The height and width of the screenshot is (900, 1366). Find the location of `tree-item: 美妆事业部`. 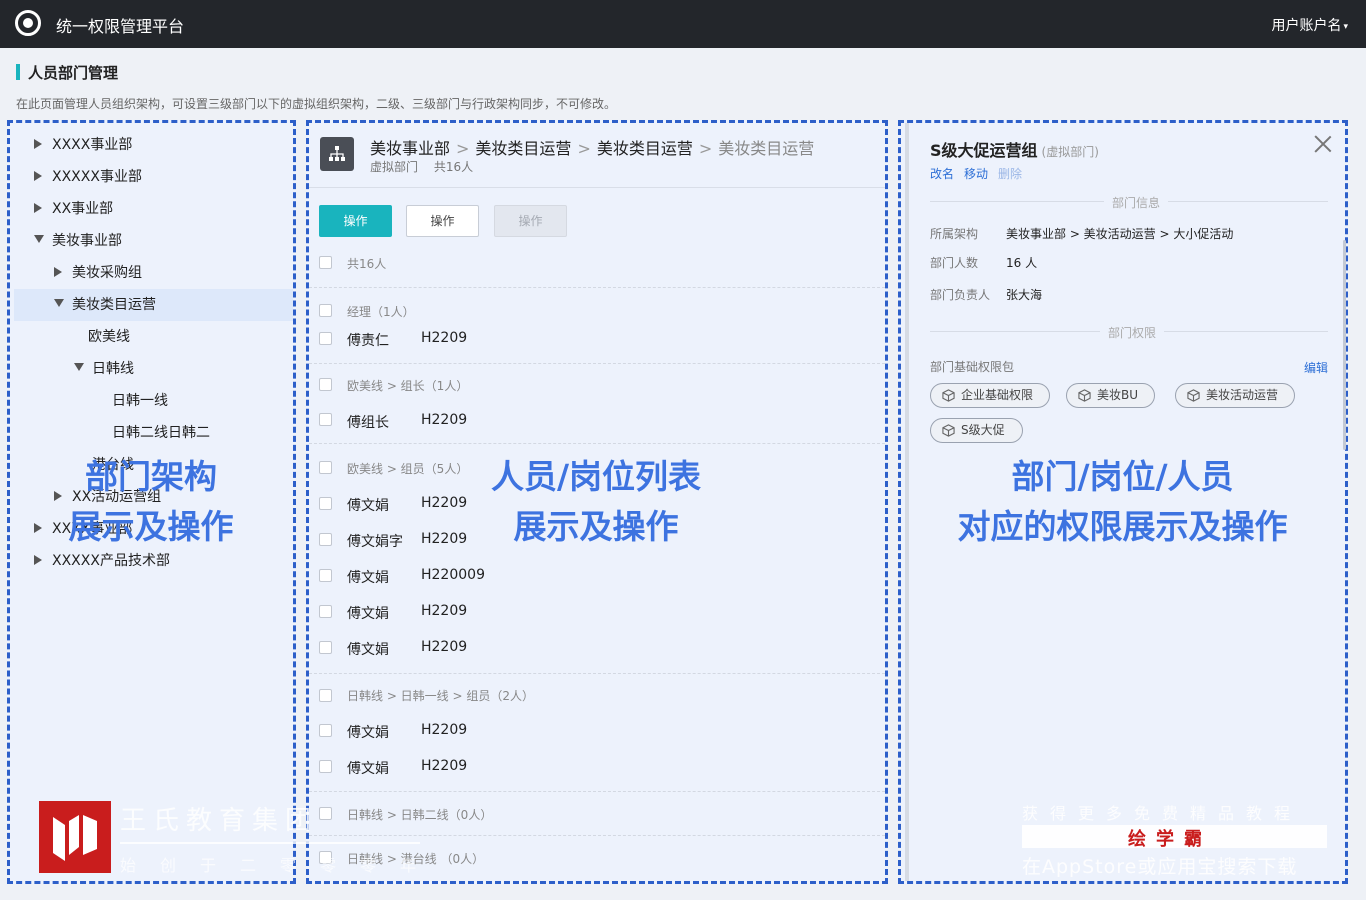

tree-item: 美妆事业部 is located at coordinates (78, 241).